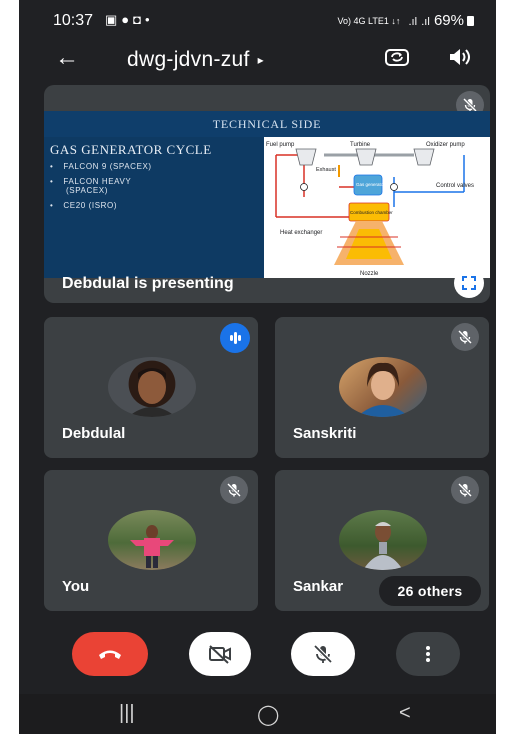 The width and height of the screenshot is (517, 734). I want to click on slide-title: TECHNICAL SIDE, so click(267, 124).